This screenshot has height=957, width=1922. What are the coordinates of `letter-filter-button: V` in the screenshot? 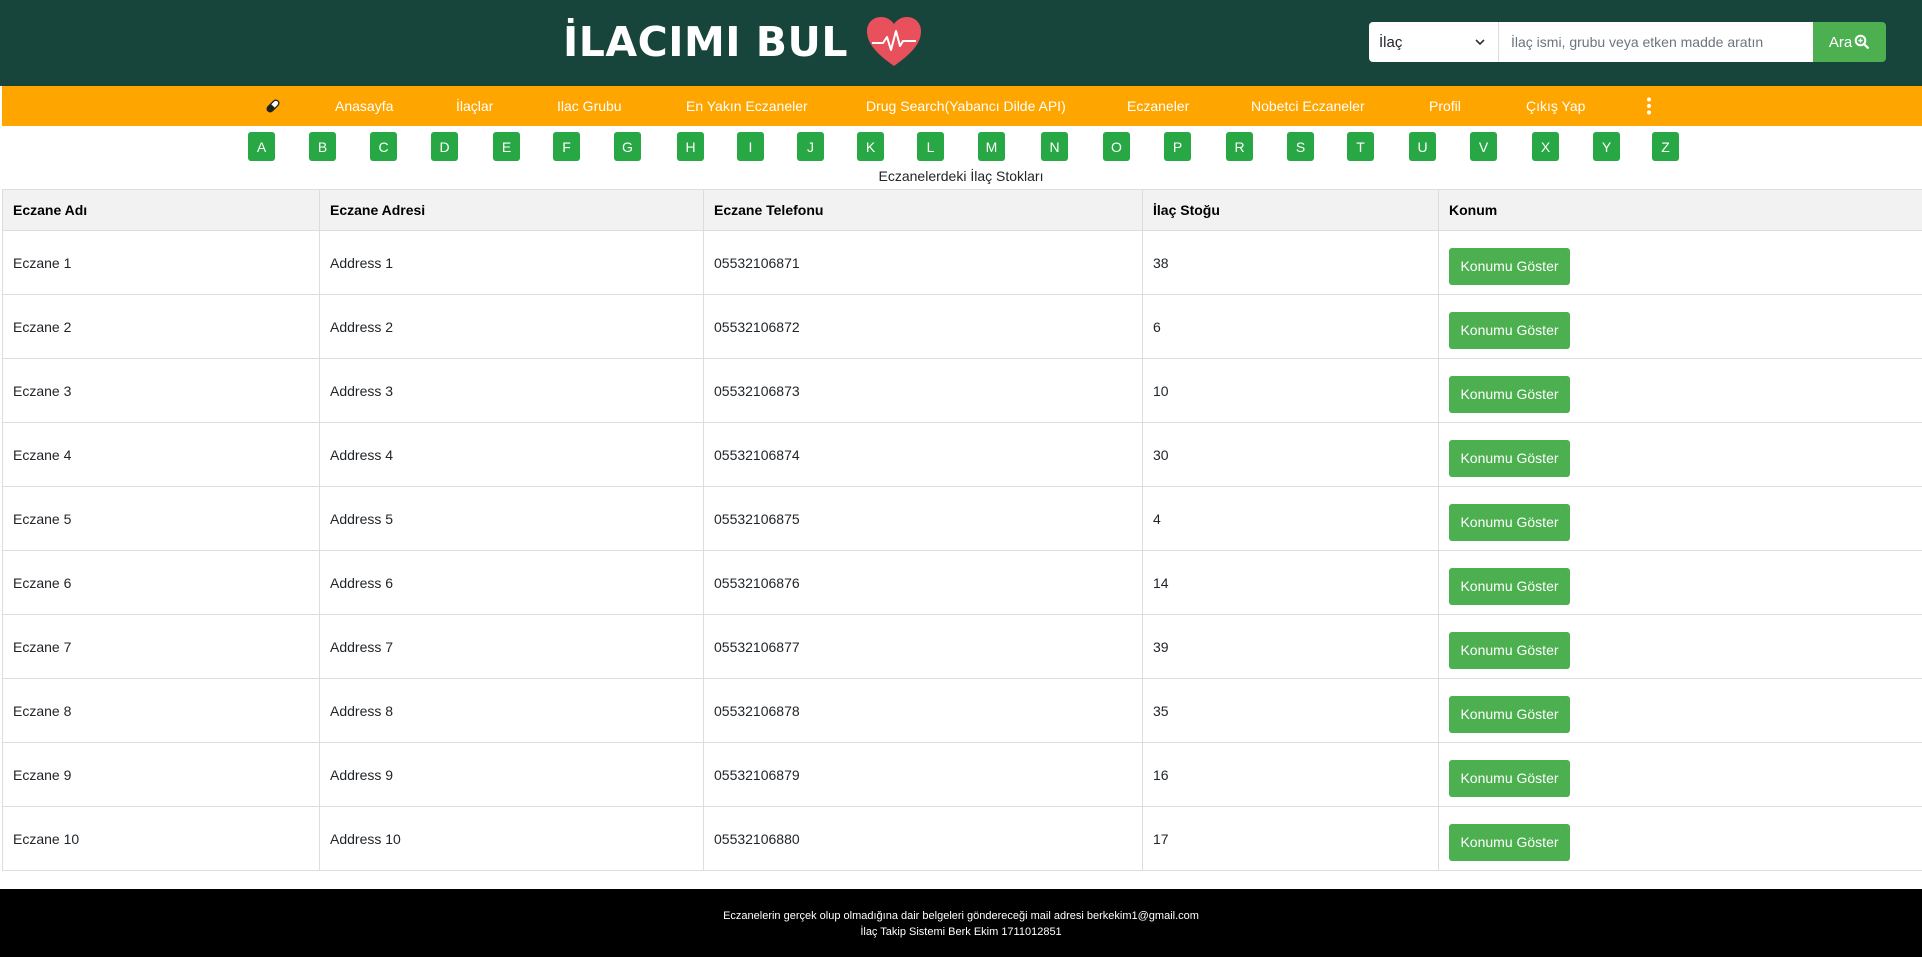 It's located at (1483, 146).